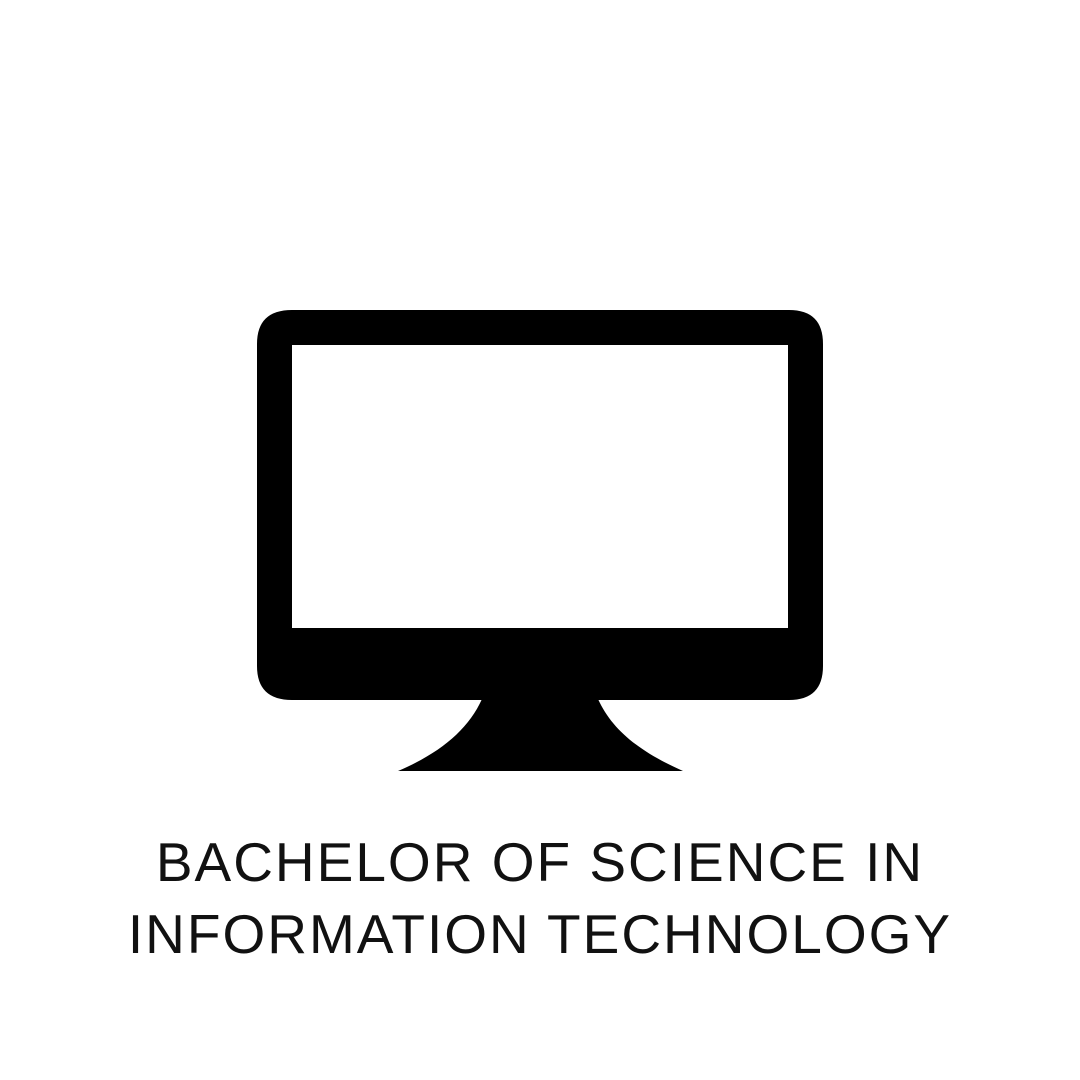  Describe the element at coordinates (540, 862) in the screenshot. I see `degree-title-line-1: BACHELOR OF SCIENCE IN` at that location.